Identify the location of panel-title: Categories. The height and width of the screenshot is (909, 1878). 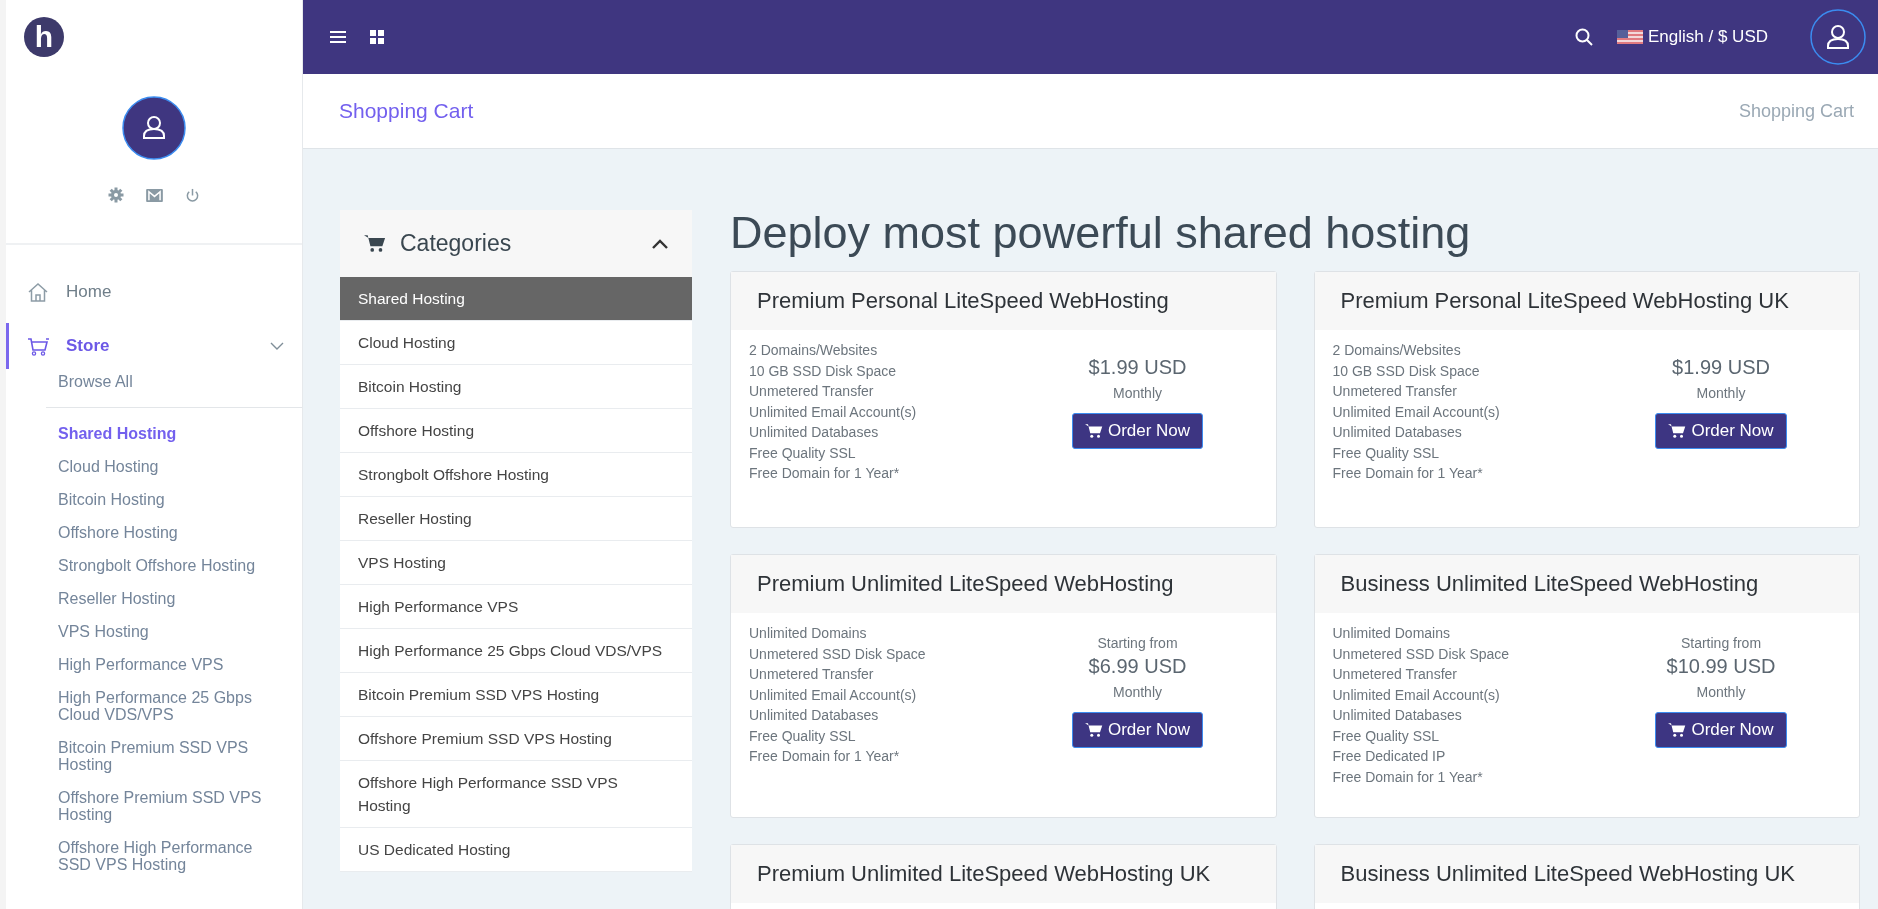
(456, 243).